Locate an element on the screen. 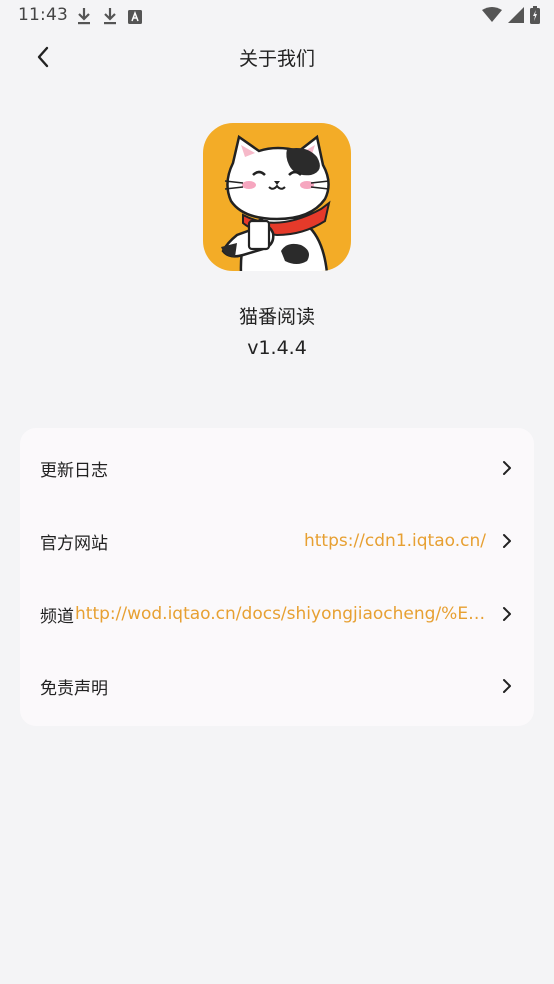  row-label: 免责声明 is located at coordinates (74, 688).